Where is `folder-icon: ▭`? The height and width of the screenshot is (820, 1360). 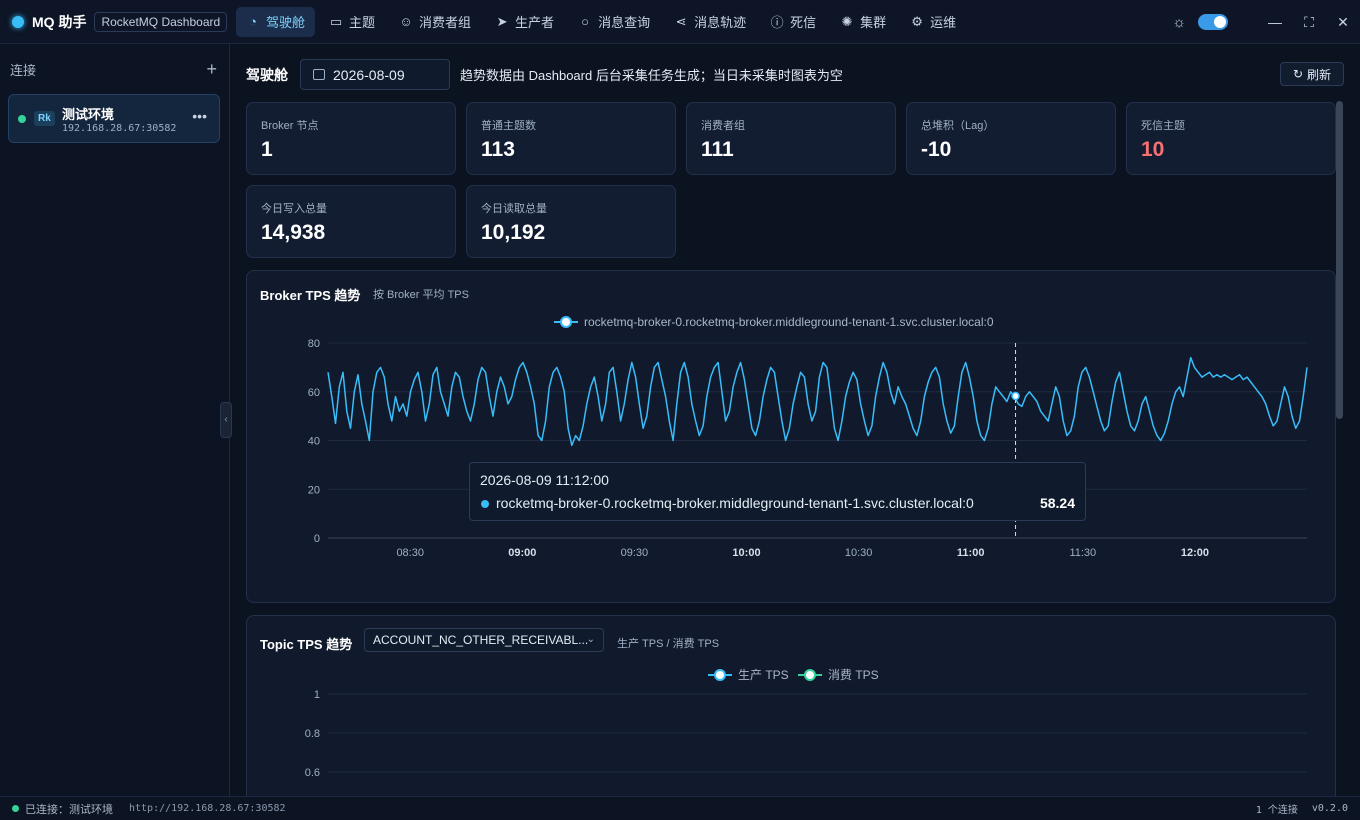 folder-icon: ▭ is located at coordinates (336, 21).